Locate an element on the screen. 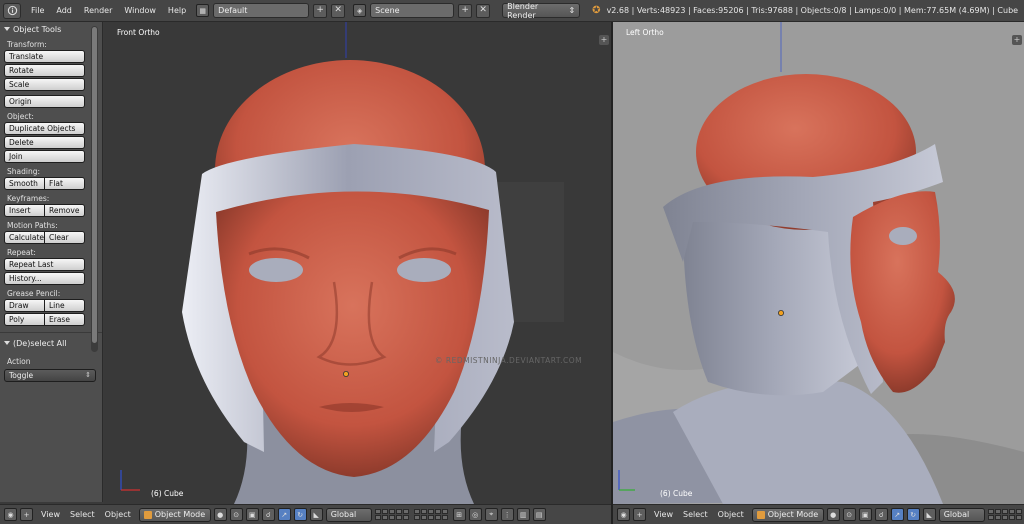  collapse-triangle-icon is located at coordinates (7, 29).